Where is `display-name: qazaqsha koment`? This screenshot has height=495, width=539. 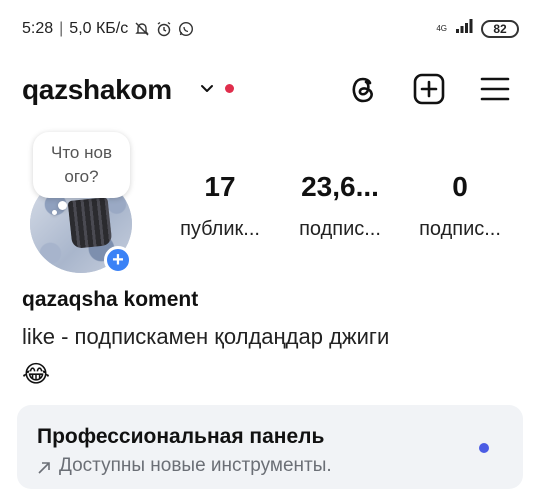
display-name: qazaqsha koment is located at coordinates (110, 299).